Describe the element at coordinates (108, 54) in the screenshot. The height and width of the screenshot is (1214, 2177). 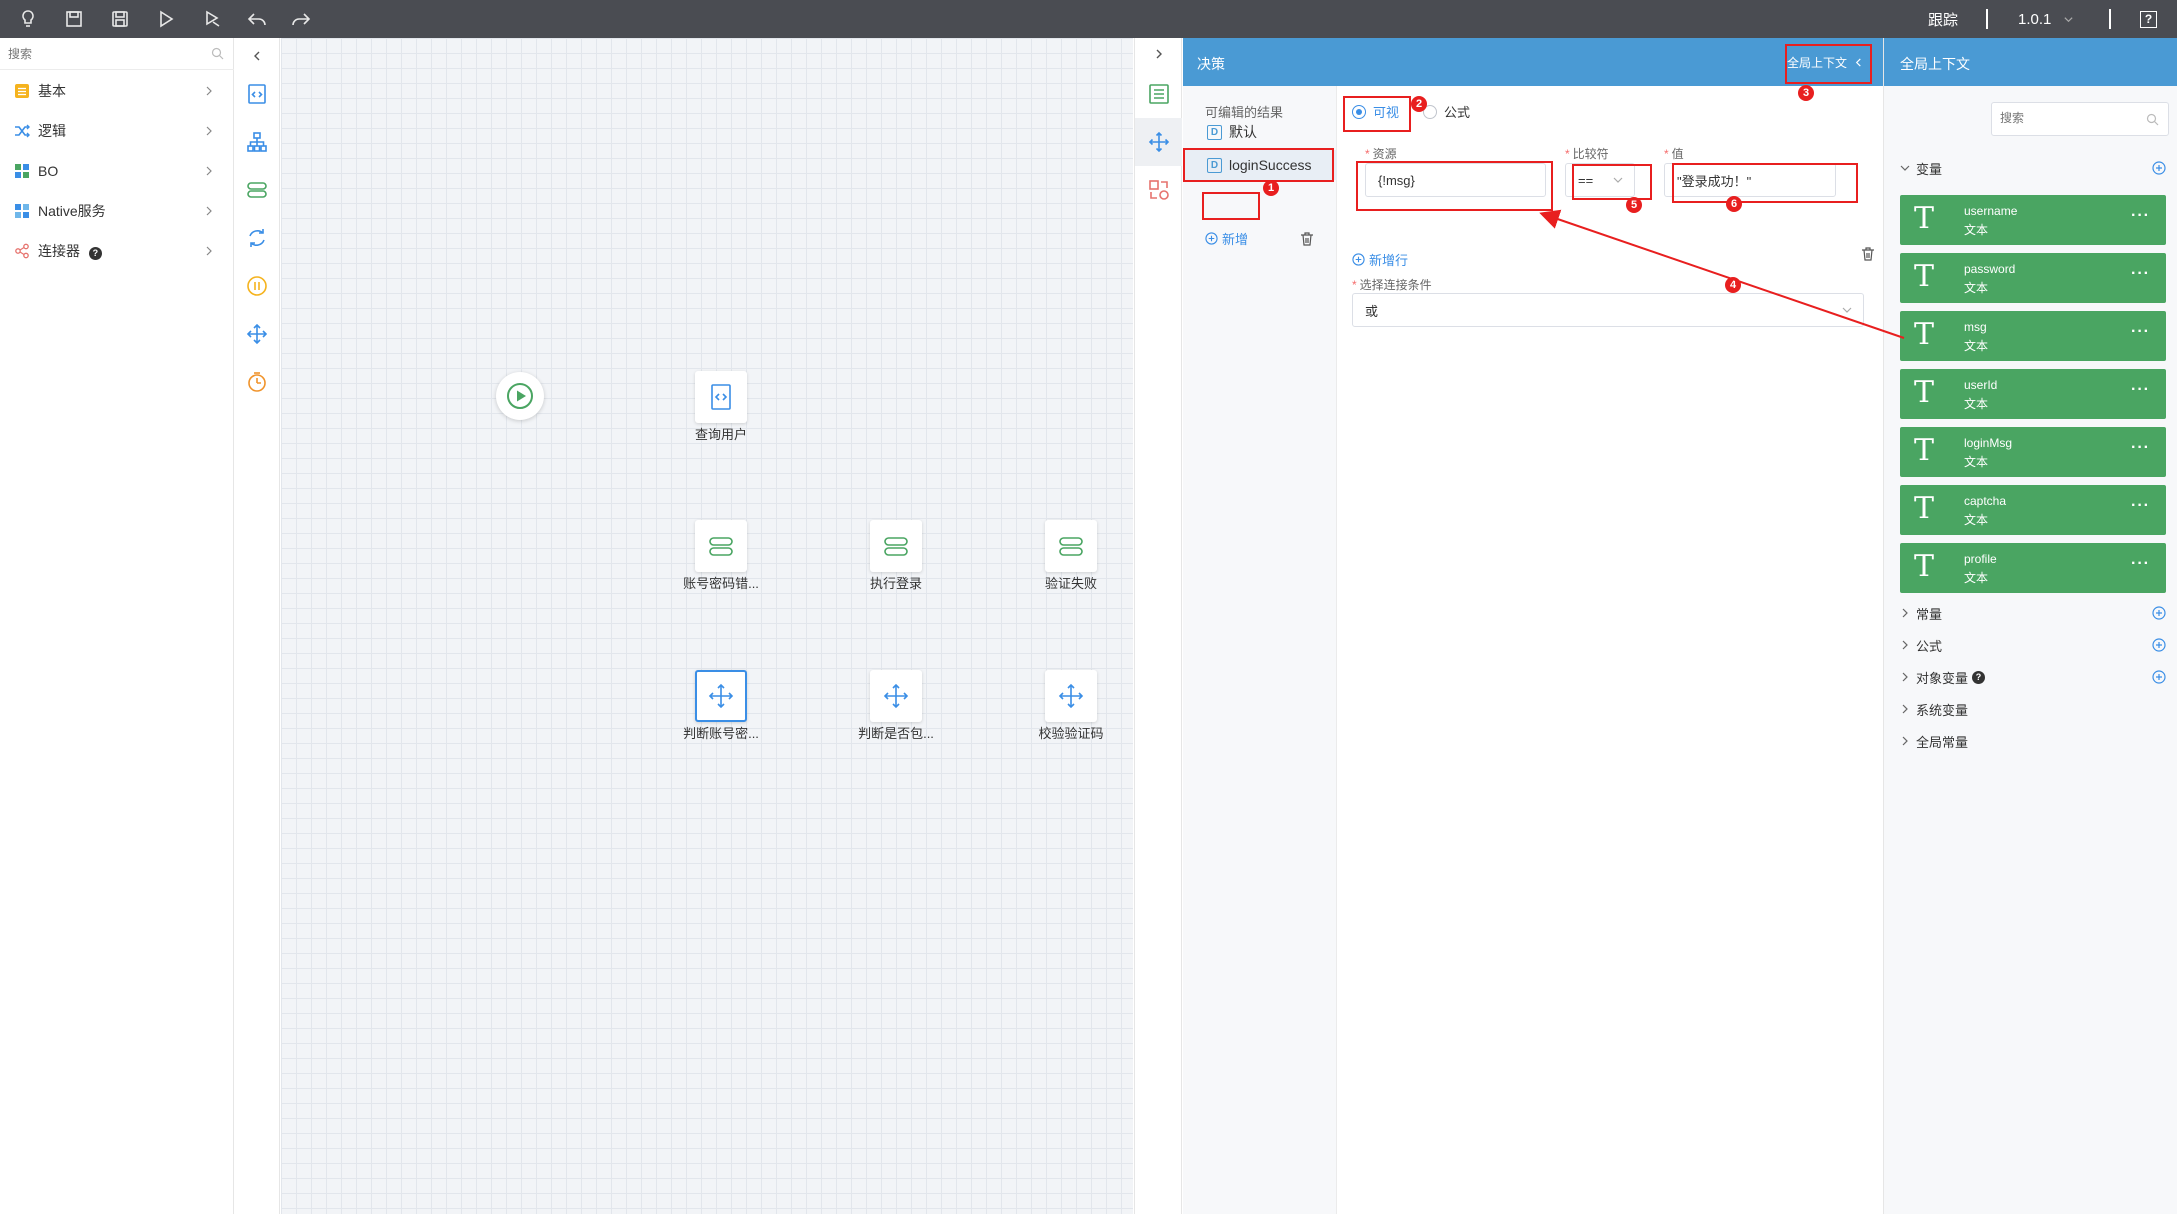
I see `component-search-input` at that location.